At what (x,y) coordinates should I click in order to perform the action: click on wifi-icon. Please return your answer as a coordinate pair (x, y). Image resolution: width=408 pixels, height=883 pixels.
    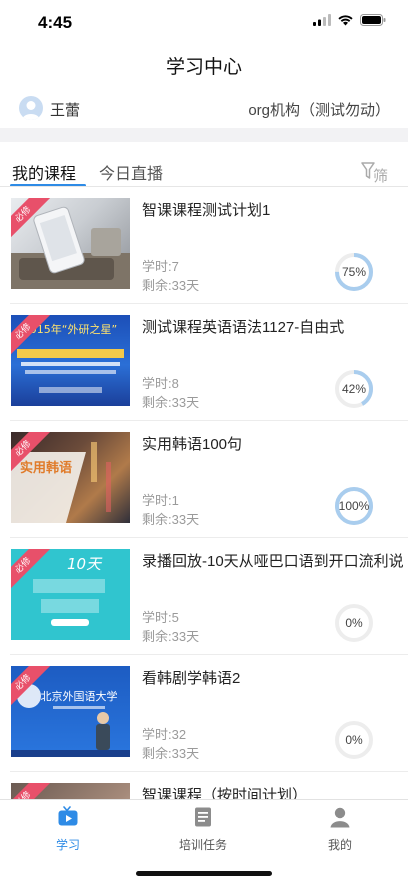
    Looking at the image, I should click on (345, 20).